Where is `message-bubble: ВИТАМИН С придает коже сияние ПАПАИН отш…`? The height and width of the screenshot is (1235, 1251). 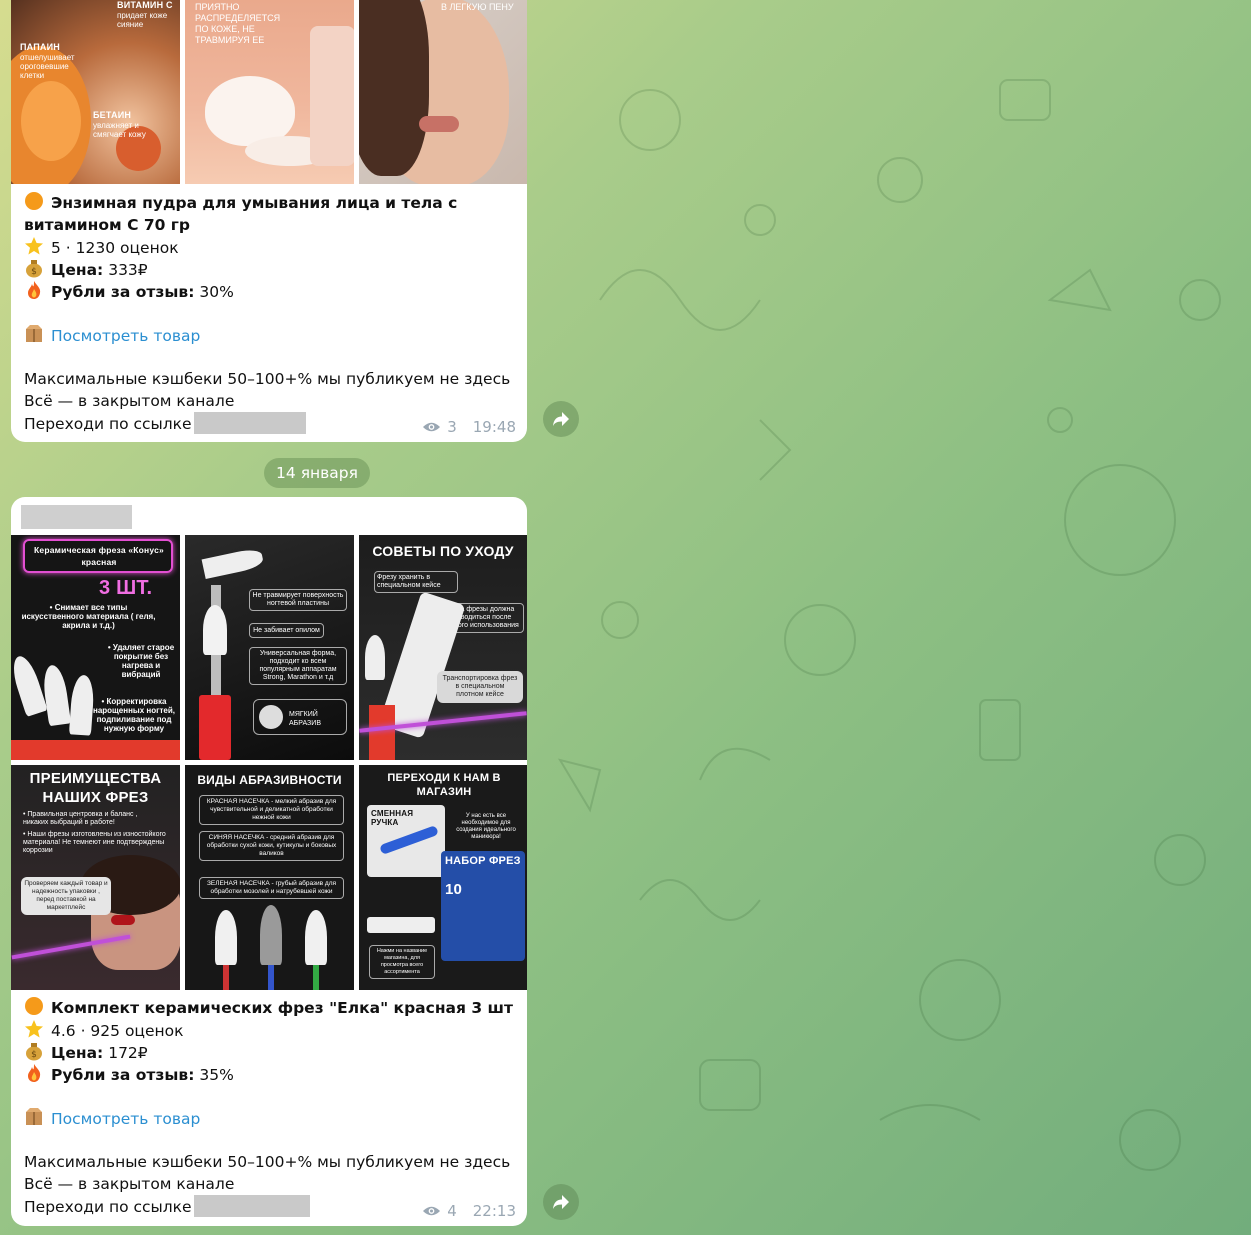 message-bubble: ВИТАМИН С придает коже сияние ПАПАИН отш… is located at coordinates (269, 221).